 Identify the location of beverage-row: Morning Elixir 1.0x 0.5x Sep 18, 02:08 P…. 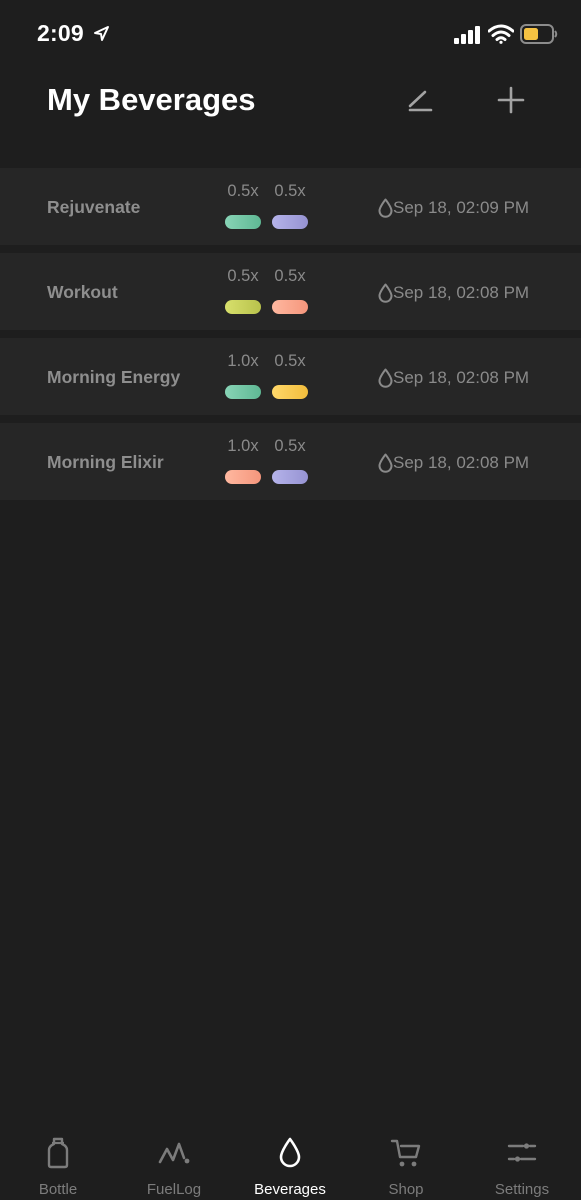
(290, 461).